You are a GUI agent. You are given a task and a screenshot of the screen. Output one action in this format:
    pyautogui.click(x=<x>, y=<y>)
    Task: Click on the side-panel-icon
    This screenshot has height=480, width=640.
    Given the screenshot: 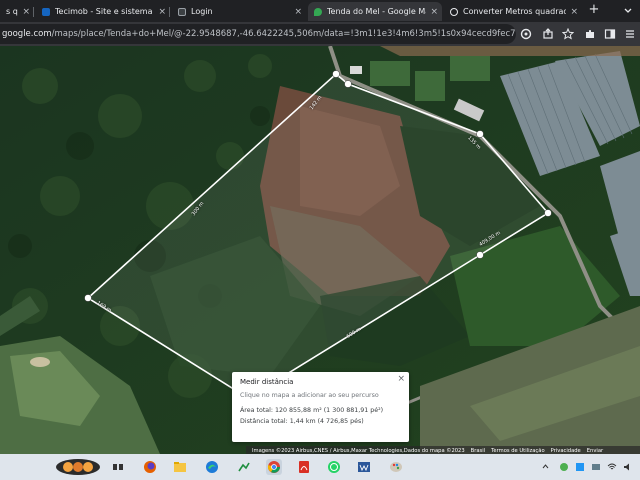 What is the action you would take?
    pyautogui.click(x=610, y=34)
    